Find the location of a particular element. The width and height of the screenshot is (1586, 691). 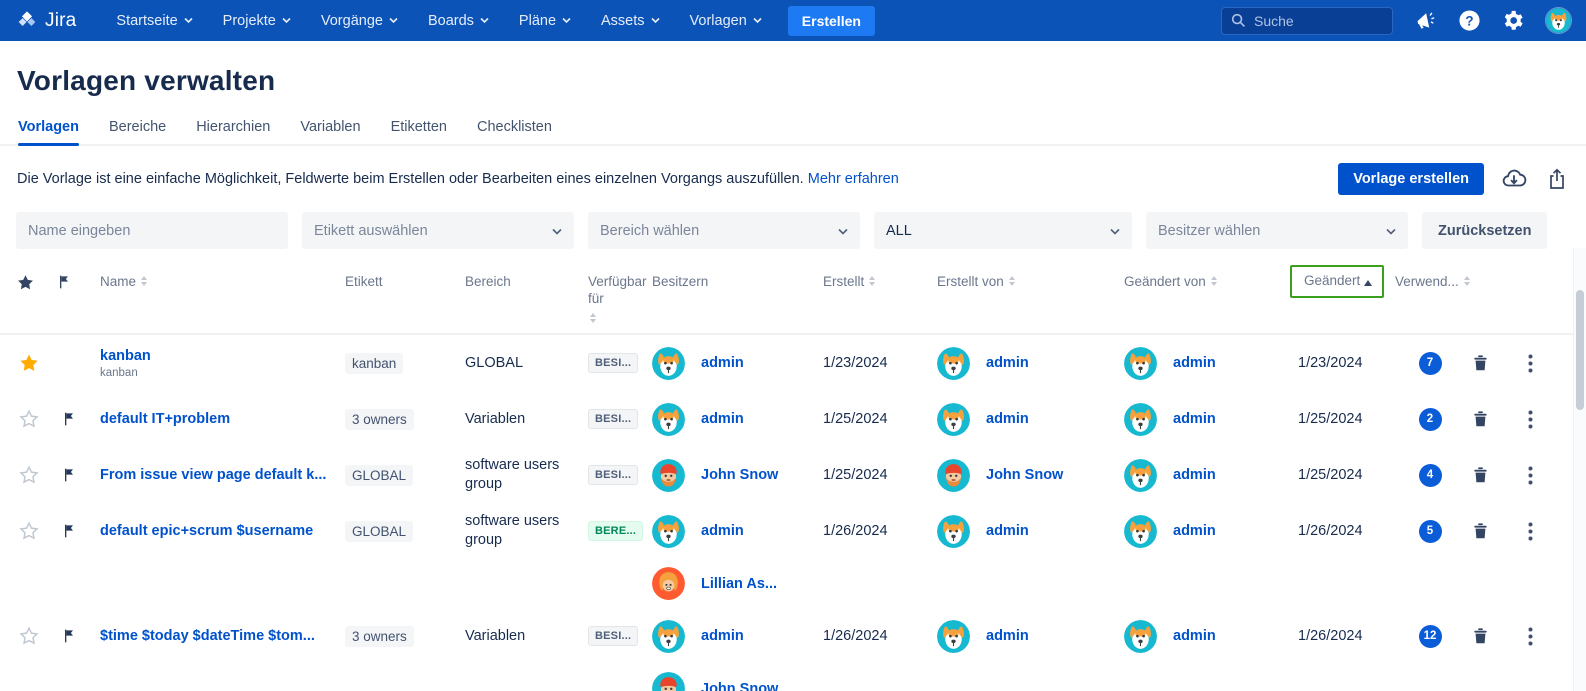

menu-boards: Boards is located at coordinates (458, 21).